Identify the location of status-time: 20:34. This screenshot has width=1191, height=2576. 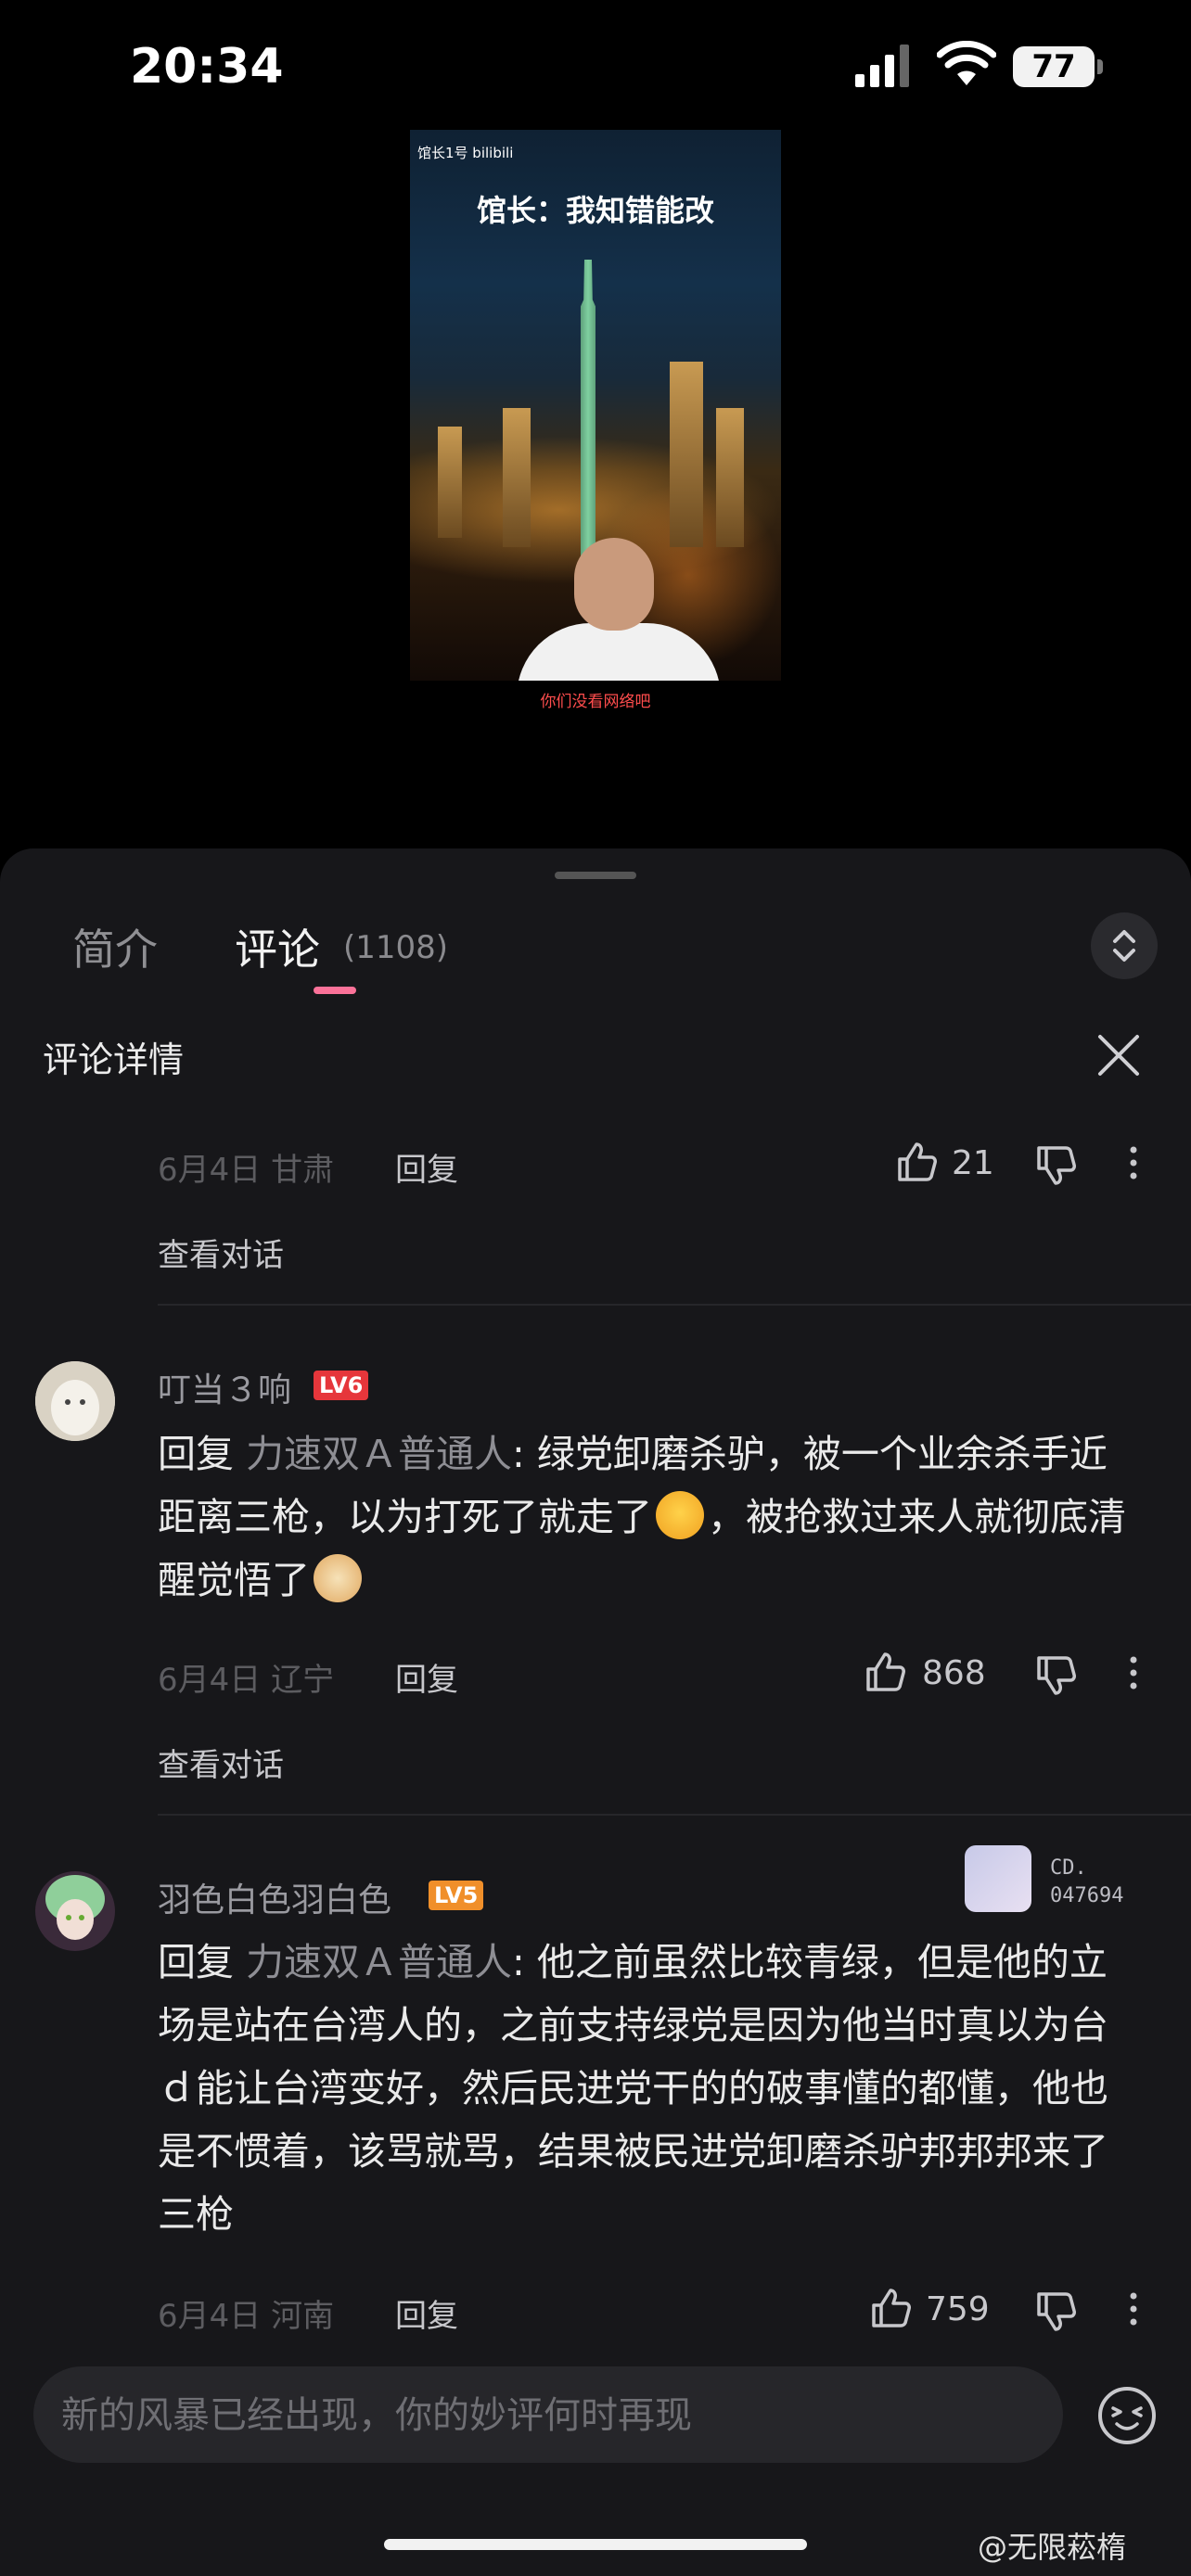
(207, 67).